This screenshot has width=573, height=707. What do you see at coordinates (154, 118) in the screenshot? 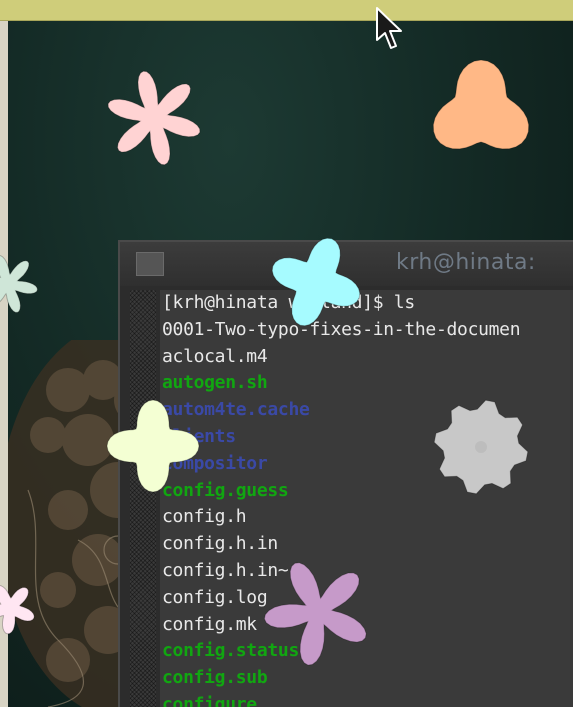
I see `pink-flower` at bounding box center [154, 118].